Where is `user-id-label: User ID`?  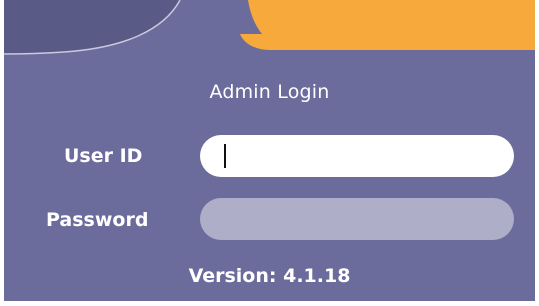
user-id-label: User ID is located at coordinates (103, 156).